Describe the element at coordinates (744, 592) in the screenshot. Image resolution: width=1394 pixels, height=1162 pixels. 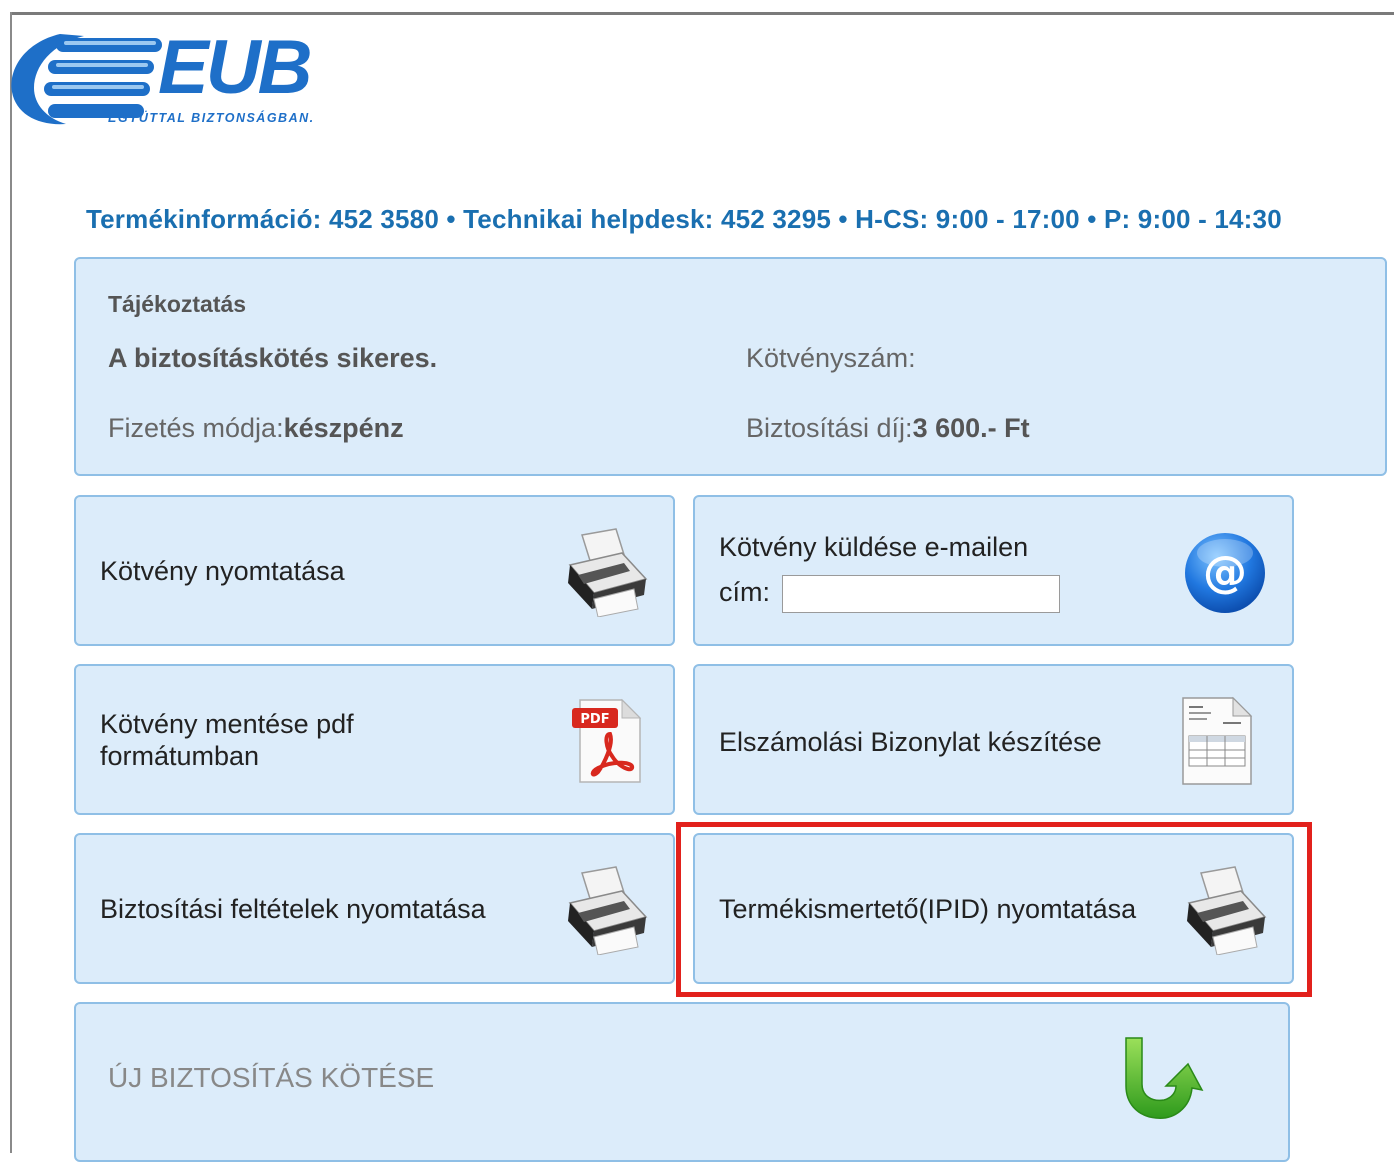
I see `email-address-label: cím:` at that location.